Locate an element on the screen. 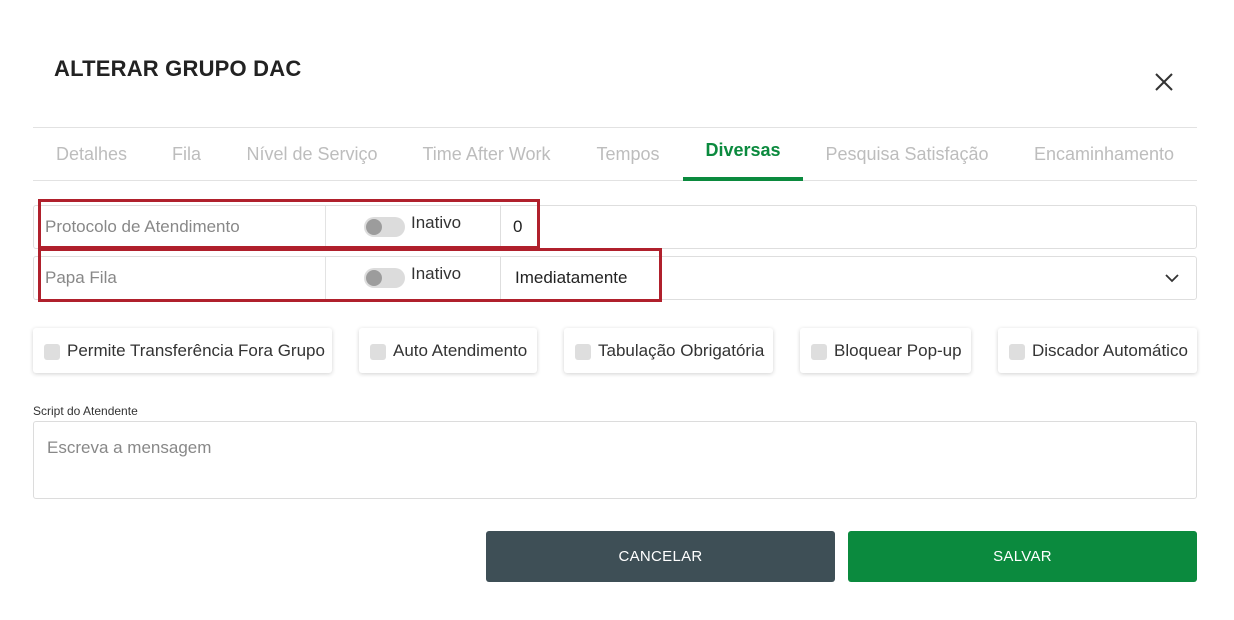 The image size is (1234, 620). checkbox-discador-automatico: Discador Automático is located at coordinates (1097, 350).